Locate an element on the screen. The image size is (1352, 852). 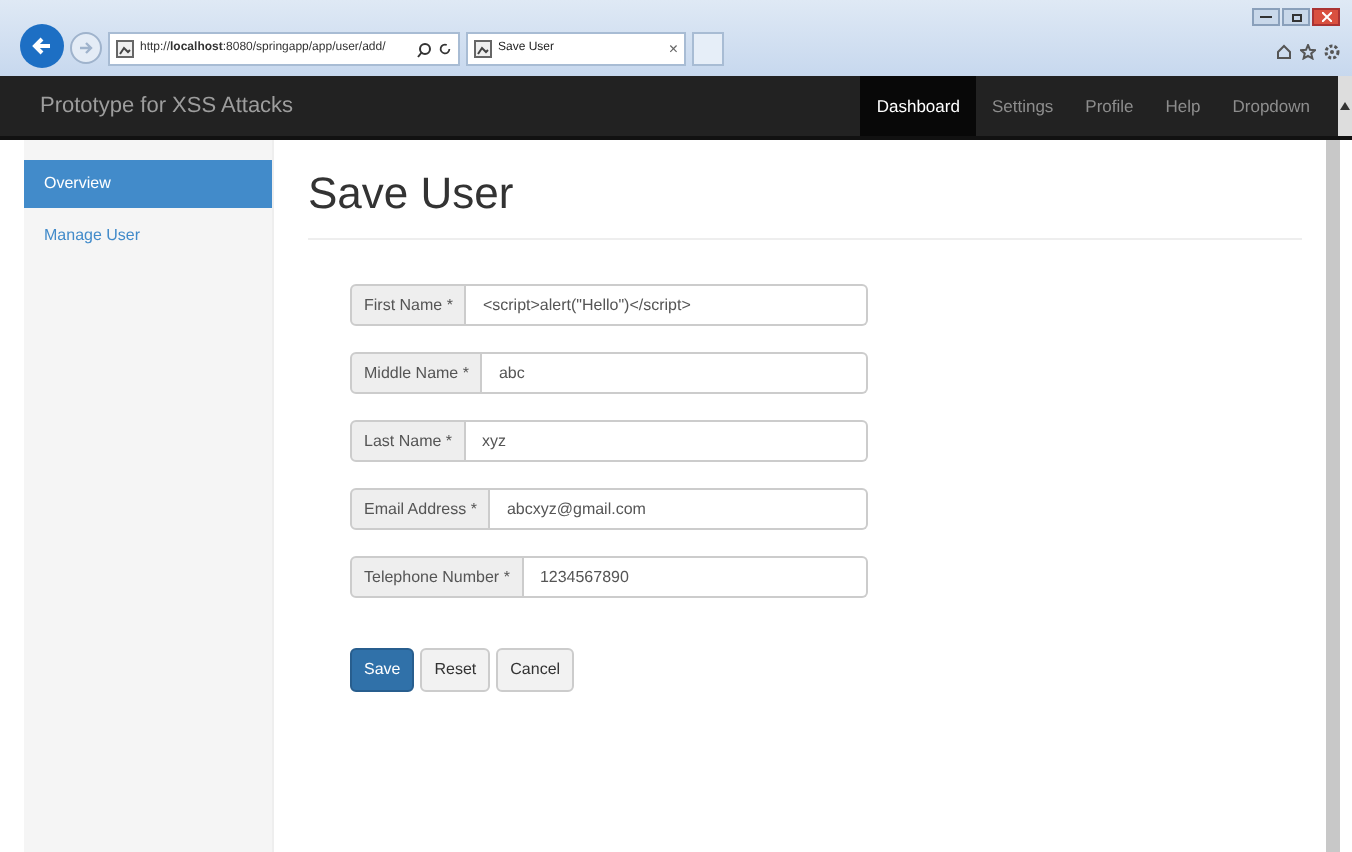
up-arrow-icon is located at coordinates (1345, 106).